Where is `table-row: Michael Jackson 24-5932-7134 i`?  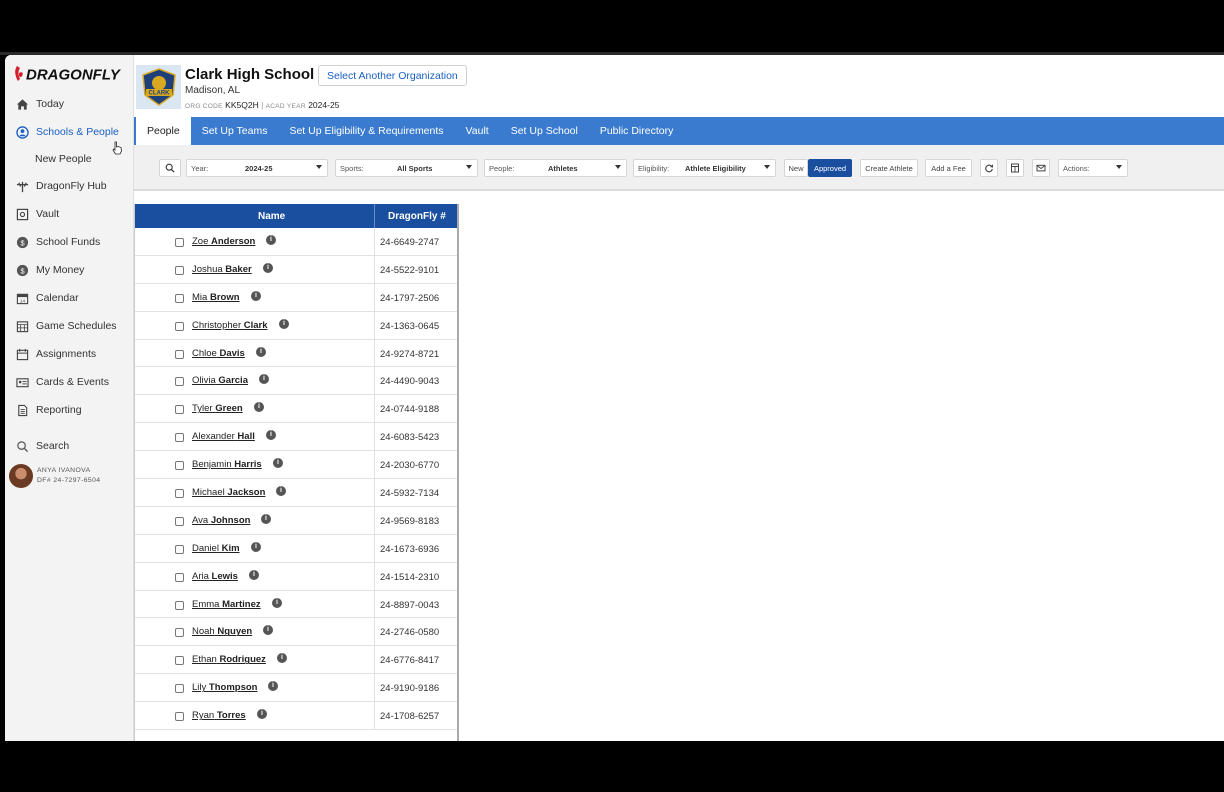
table-row: Michael Jackson 24-5932-7134 i is located at coordinates (296, 493).